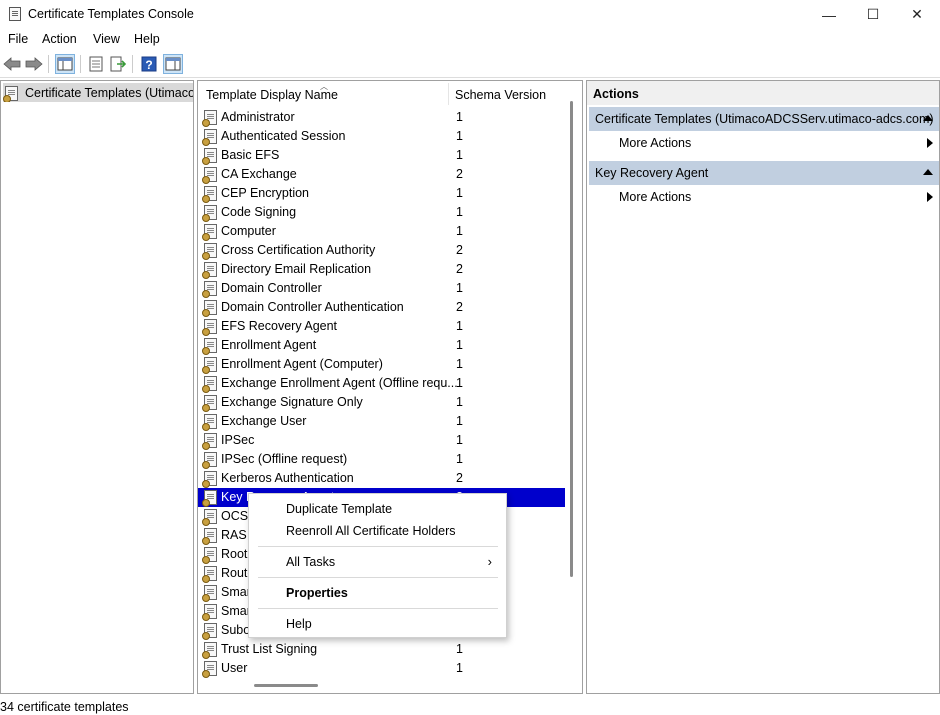 The width and height of the screenshot is (940, 715). I want to click on template-name: Cross Certification Authority, so click(298, 250).